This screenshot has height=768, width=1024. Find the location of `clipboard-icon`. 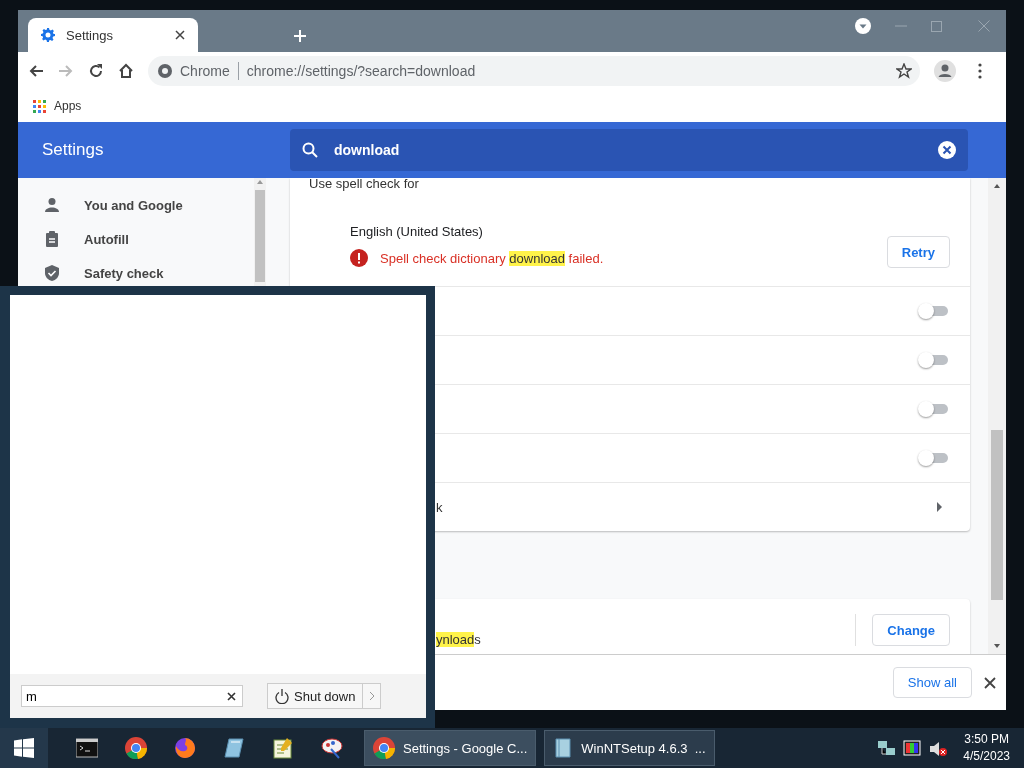

clipboard-icon is located at coordinates (52, 239).